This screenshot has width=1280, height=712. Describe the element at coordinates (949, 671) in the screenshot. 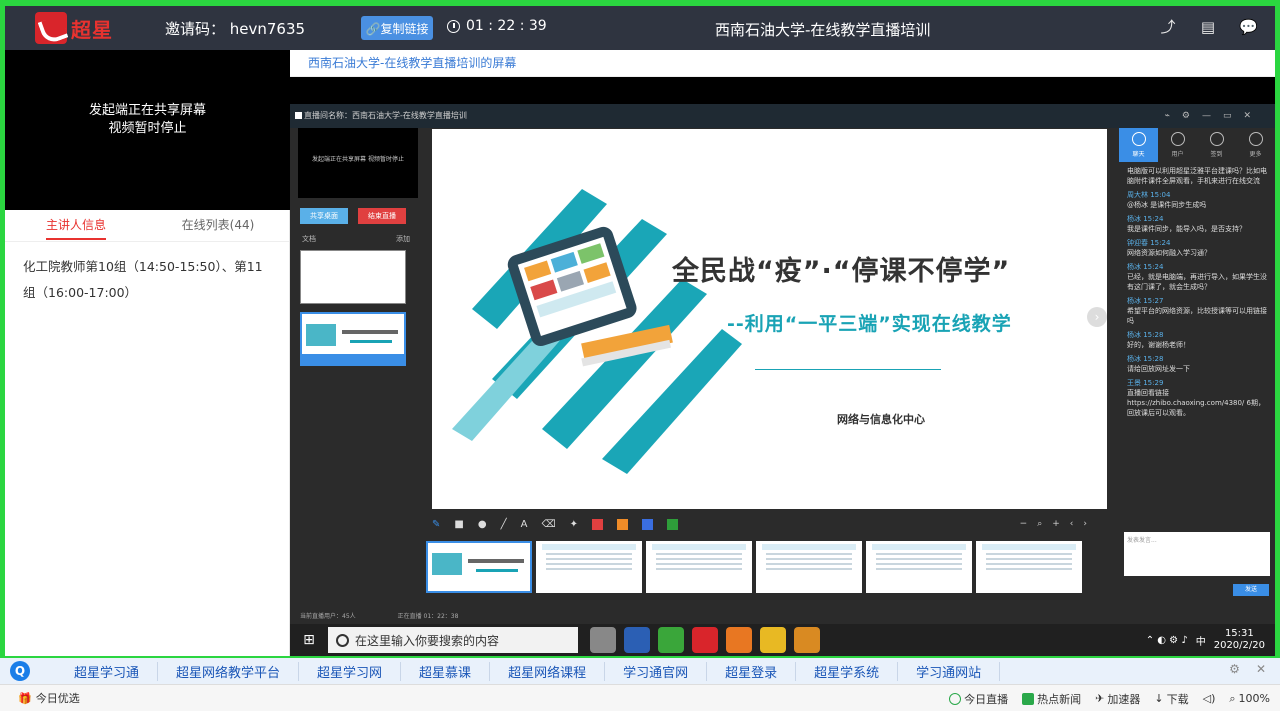

I see `bookmark-link: 学习通网站` at that location.